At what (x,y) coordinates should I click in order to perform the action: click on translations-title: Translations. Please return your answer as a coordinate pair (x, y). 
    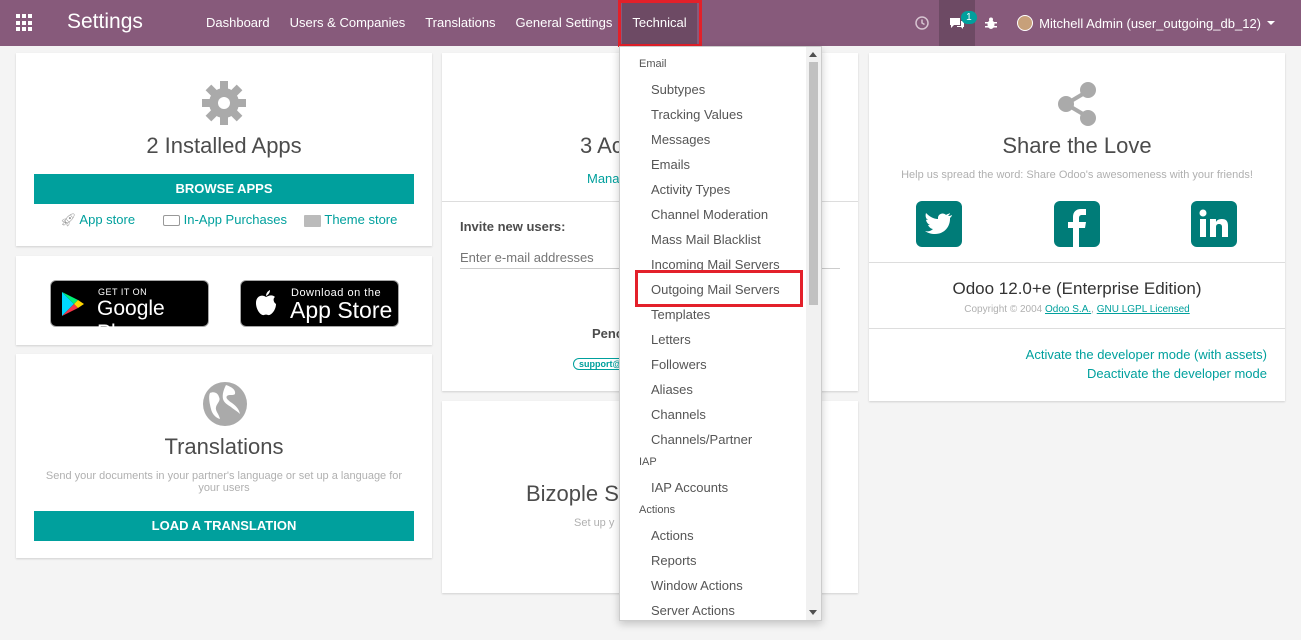
    Looking at the image, I should click on (224, 446).